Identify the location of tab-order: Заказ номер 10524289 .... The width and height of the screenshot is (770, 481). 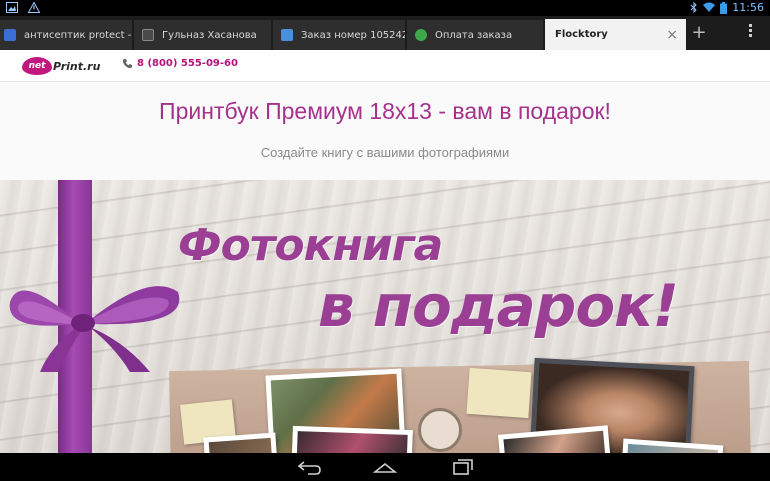
(339, 35).